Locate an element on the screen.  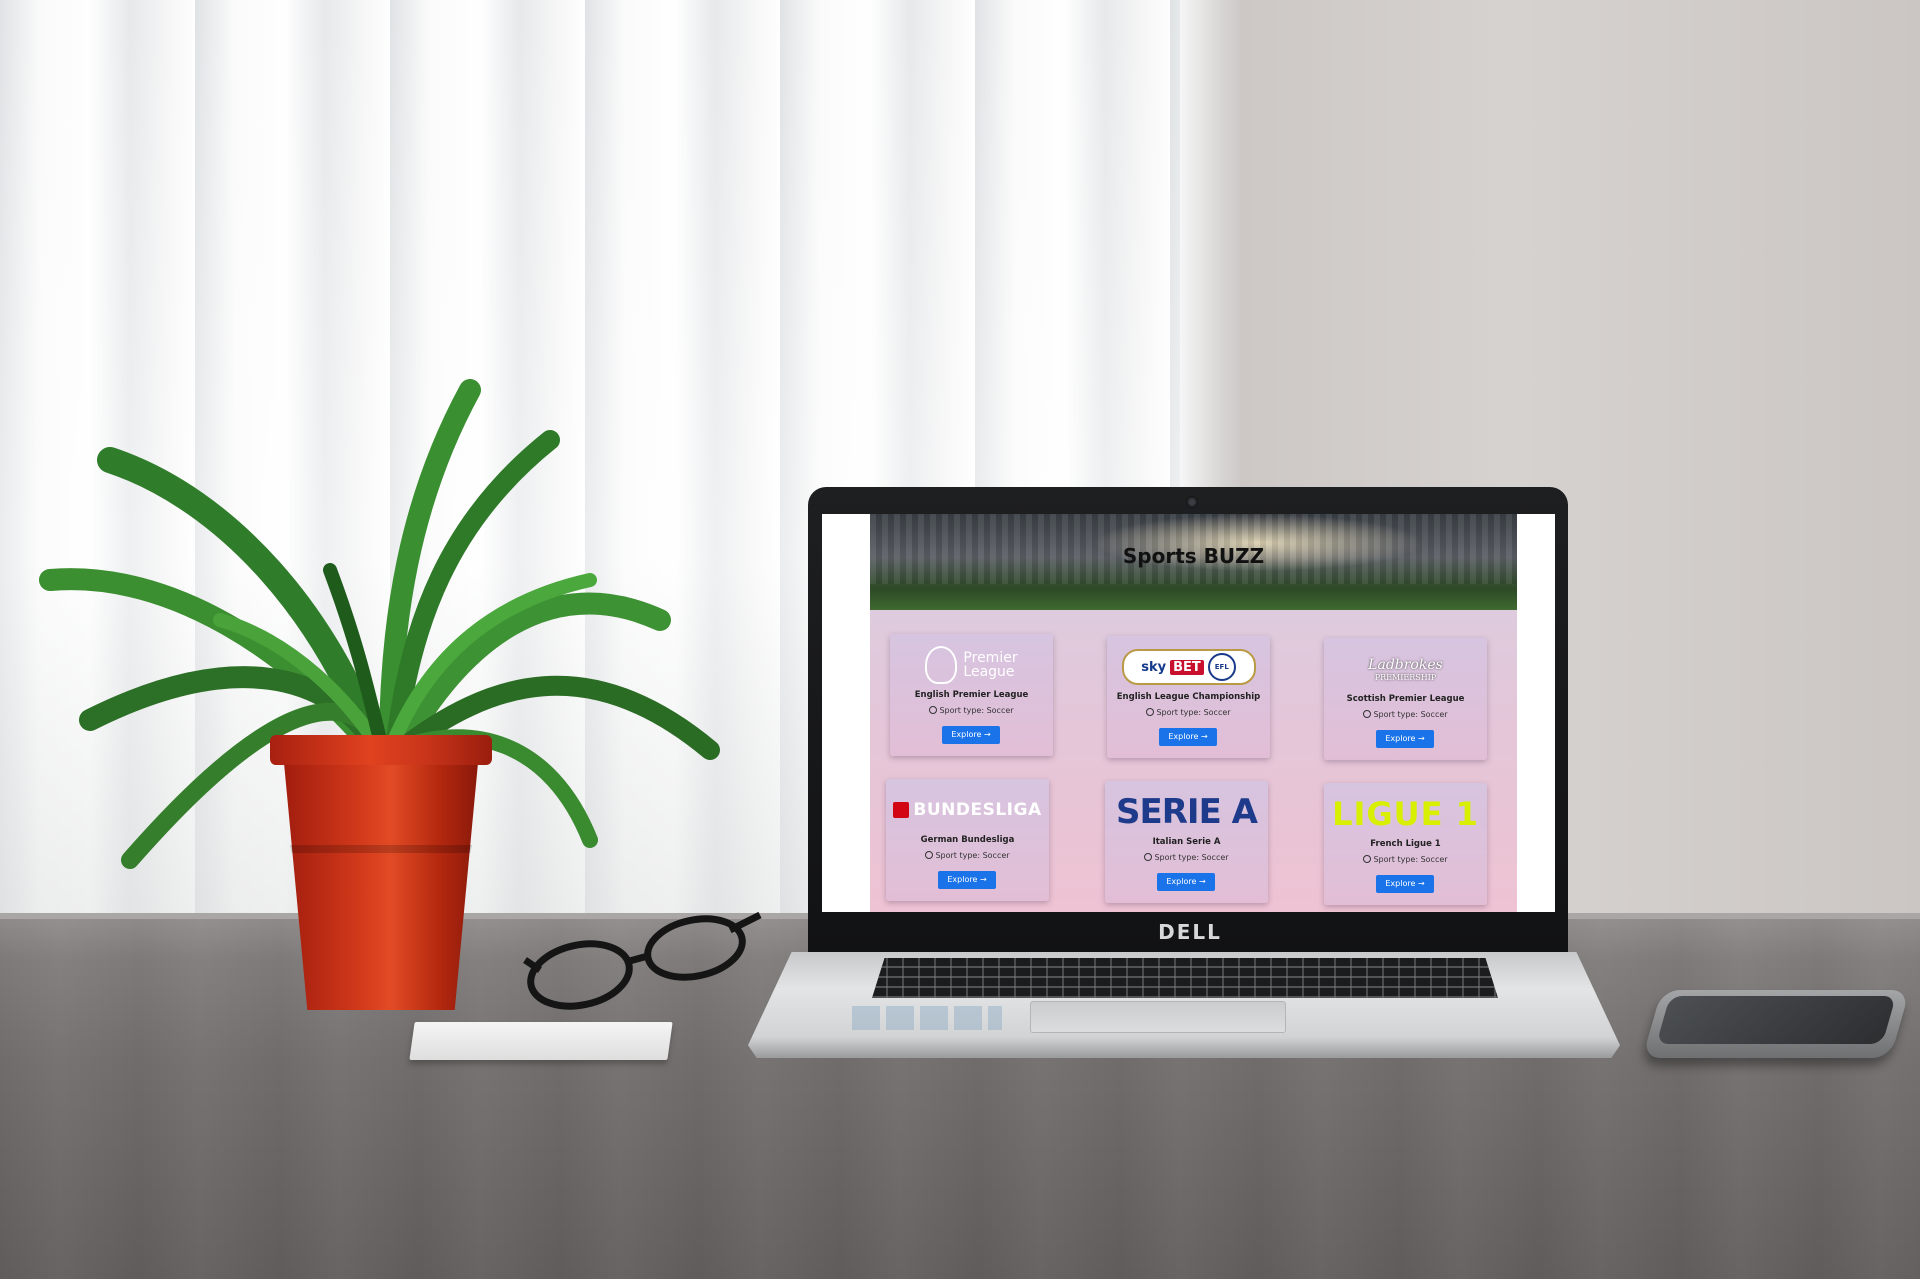
league-name: German Bundesliga is located at coordinates (967, 840).